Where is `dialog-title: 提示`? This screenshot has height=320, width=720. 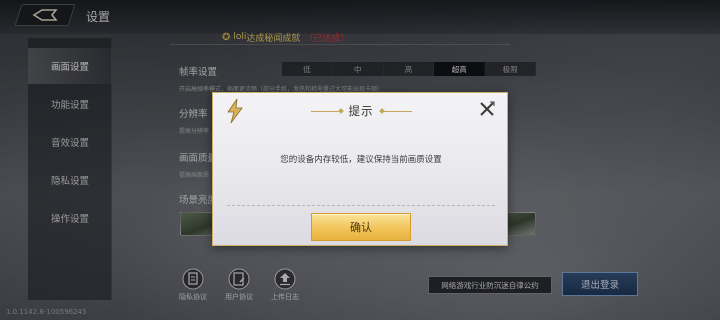
dialog-title: 提示 is located at coordinates (361, 111).